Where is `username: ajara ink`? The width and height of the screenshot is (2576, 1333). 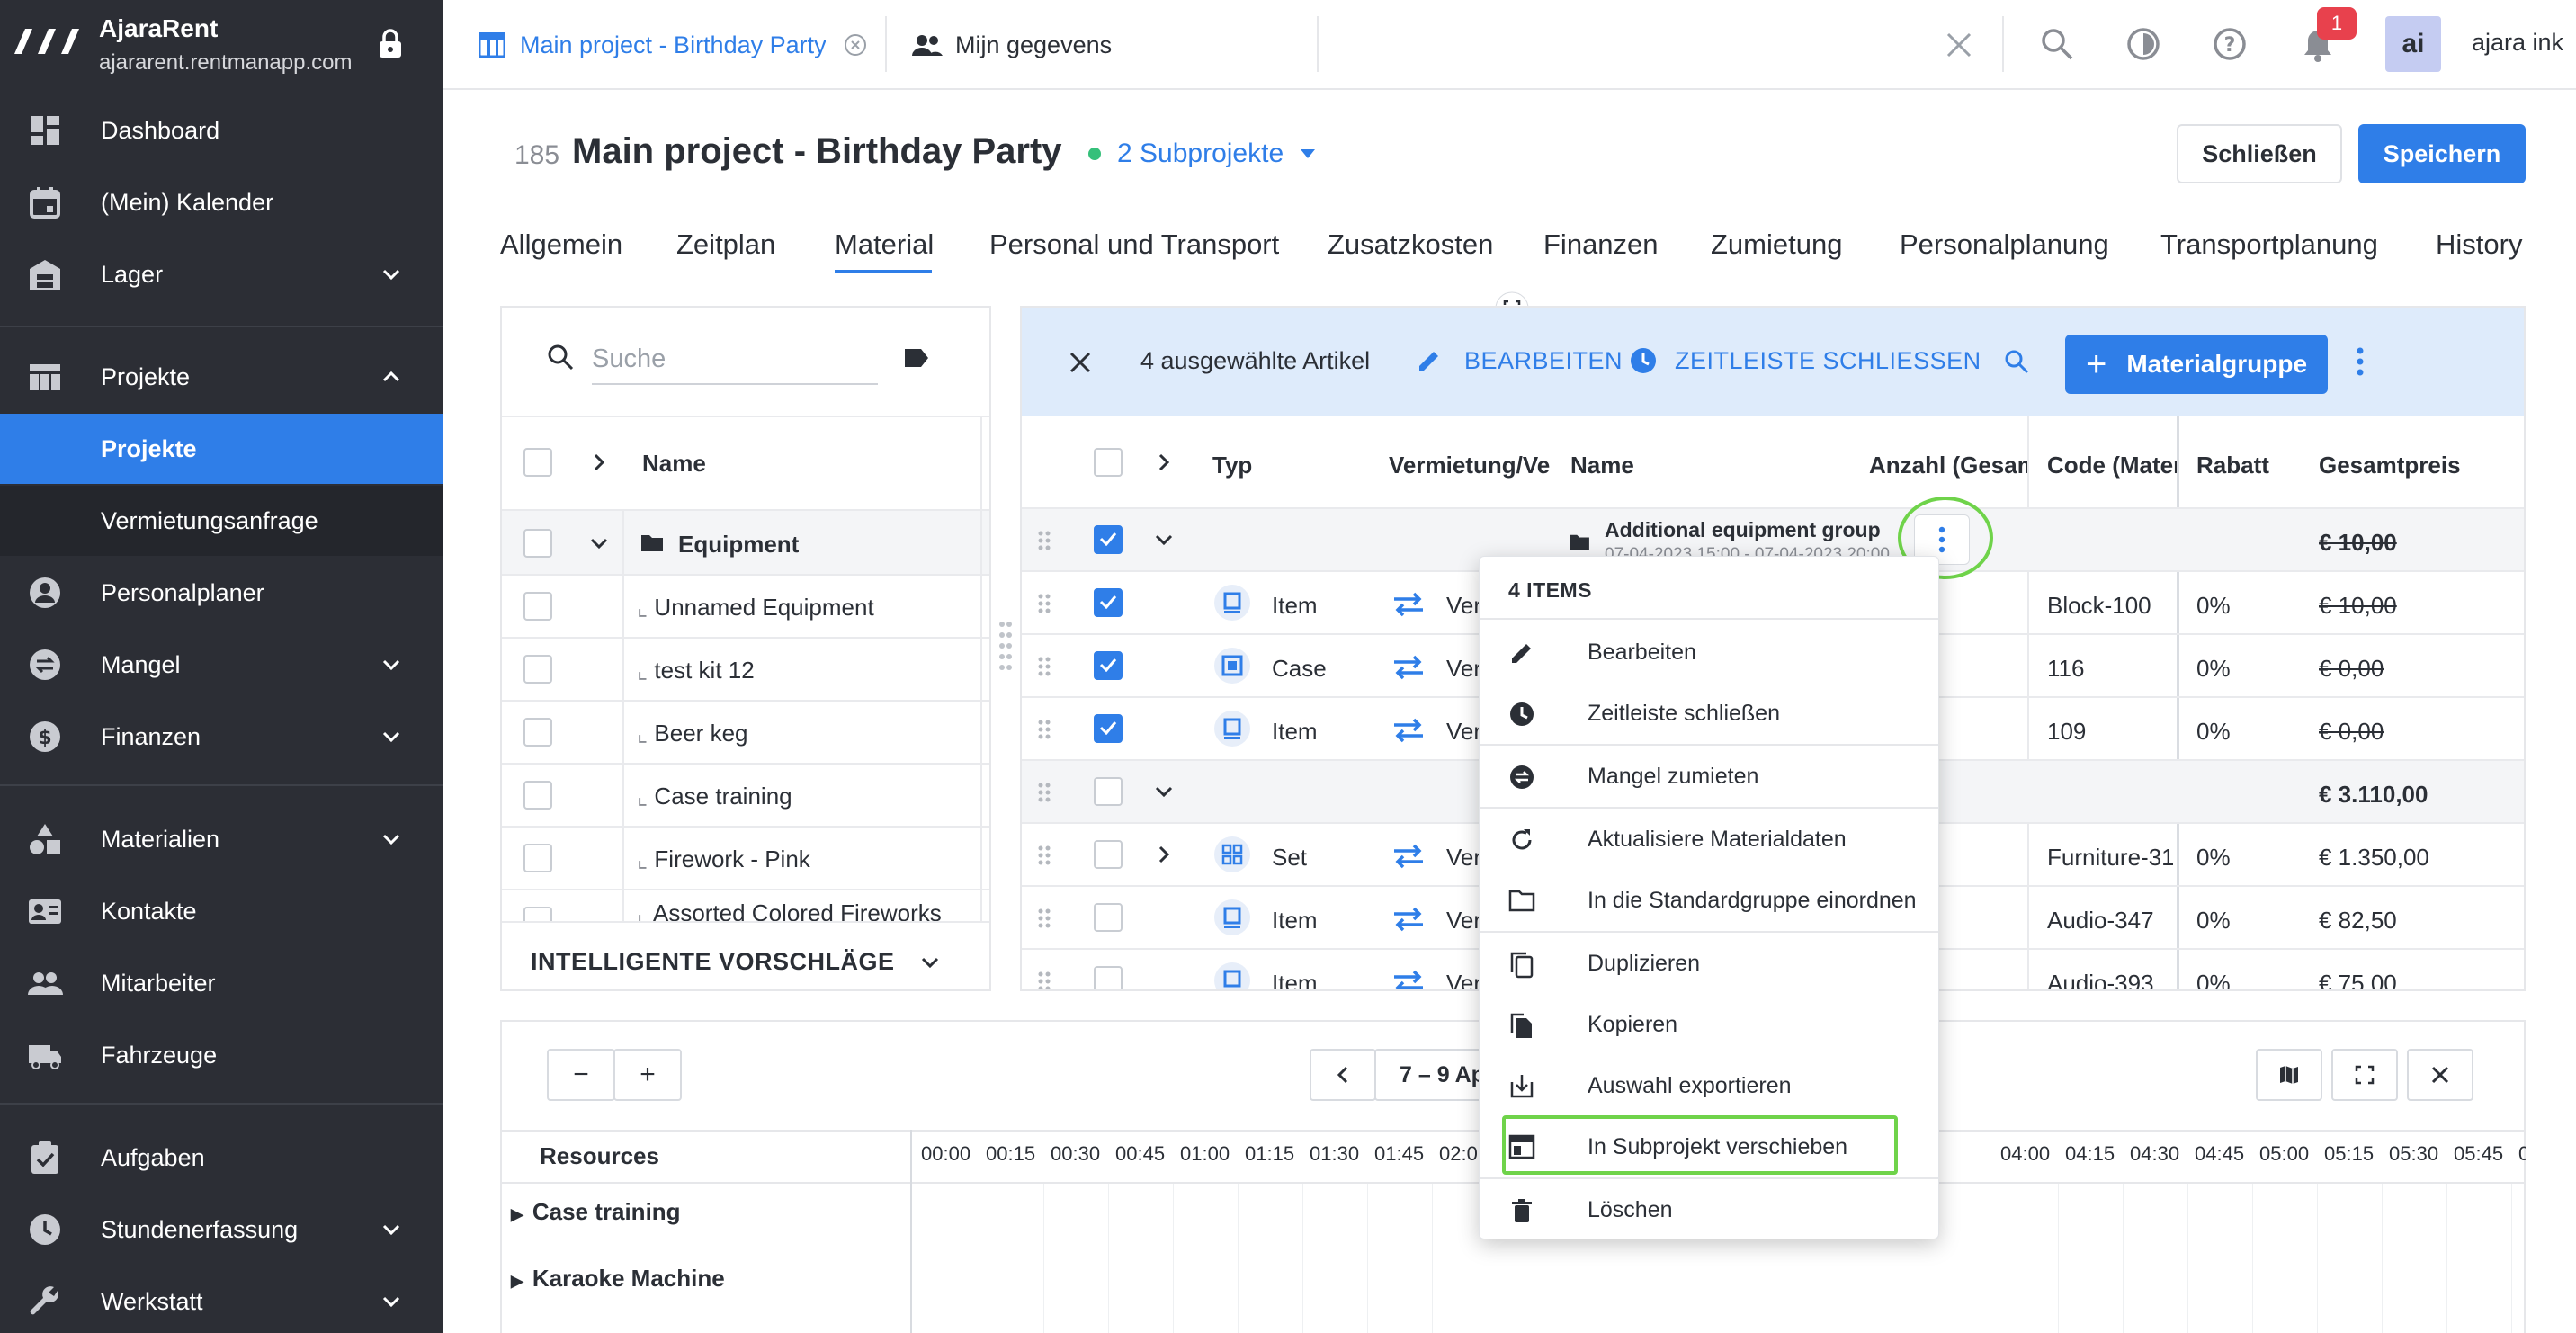
username: ajara ink is located at coordinates (2517, 43).